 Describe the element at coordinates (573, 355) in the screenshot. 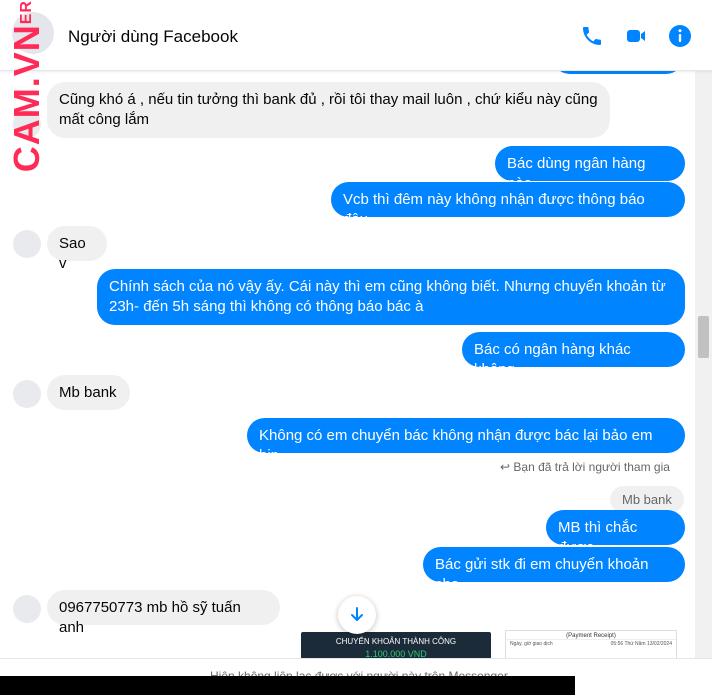

I see `message-bubble-outgoing: Bác có ngân hàng khác không` at that location.